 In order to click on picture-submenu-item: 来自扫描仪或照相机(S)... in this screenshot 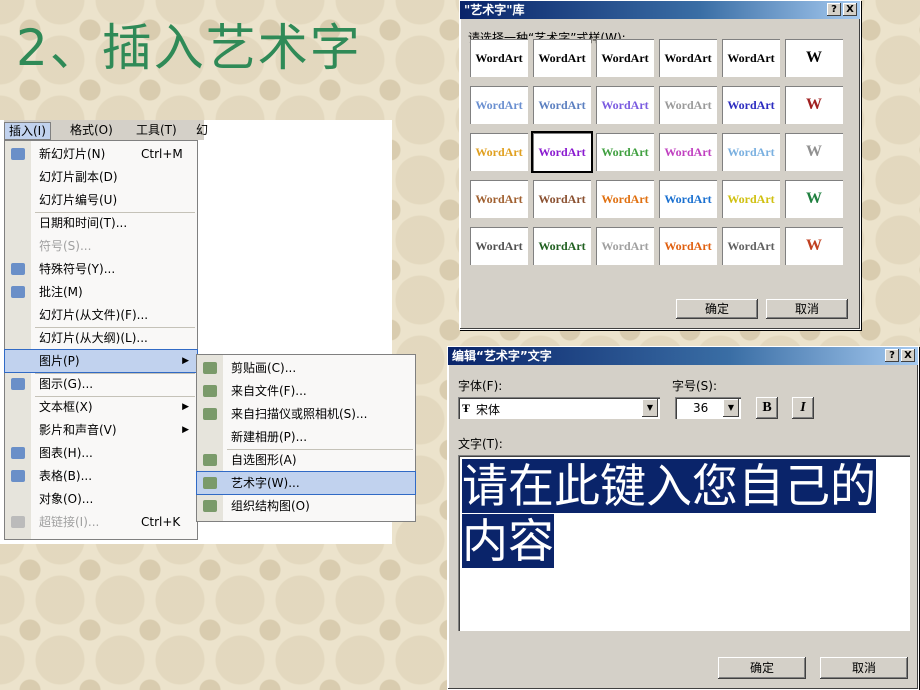, I will do `click(306, 414)`.